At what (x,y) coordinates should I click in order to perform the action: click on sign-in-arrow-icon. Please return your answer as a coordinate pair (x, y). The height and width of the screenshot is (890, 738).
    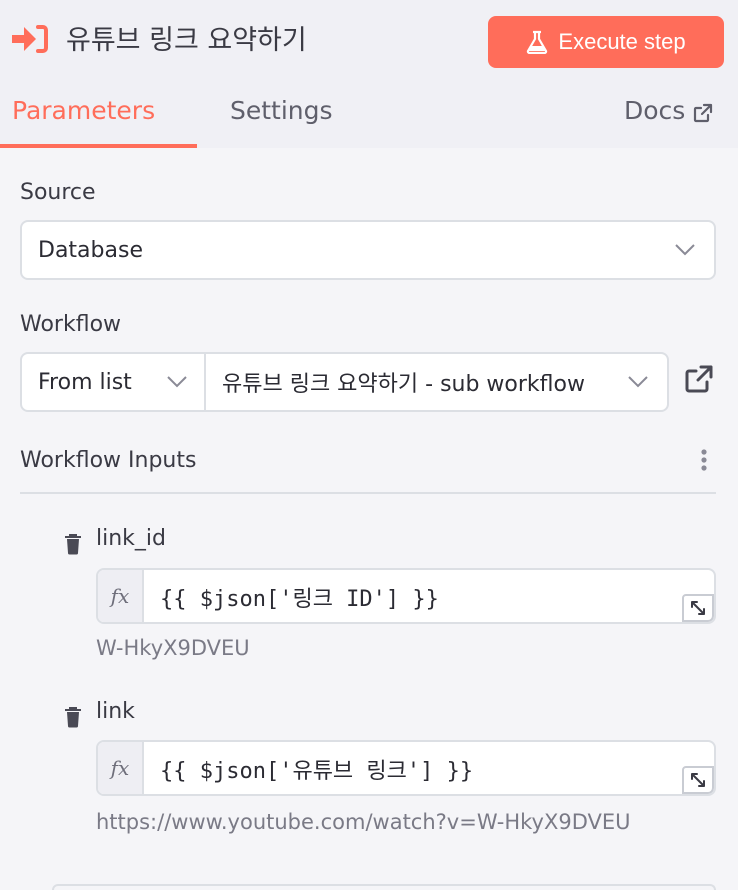
    Looking at the image, I should click on (30, 39).